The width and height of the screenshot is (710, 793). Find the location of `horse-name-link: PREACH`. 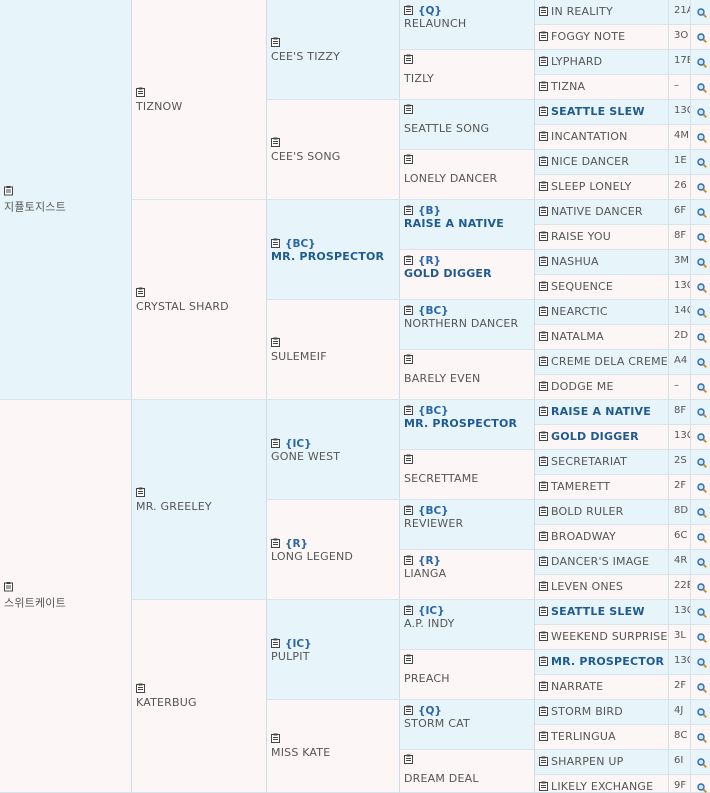

horse-name-link: PREACH is located at coordinates (468, 678).